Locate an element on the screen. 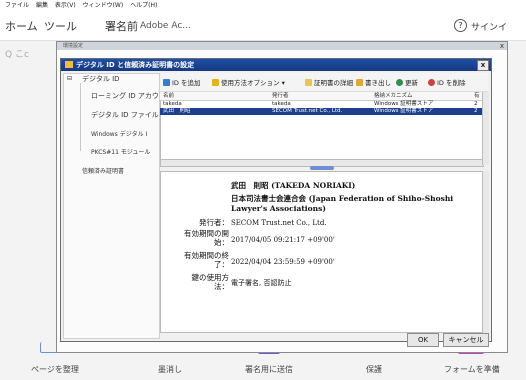 Image resolution: width=526 pixels, height=380 pixels. certificate-icon is located at coordinates (69, 64).